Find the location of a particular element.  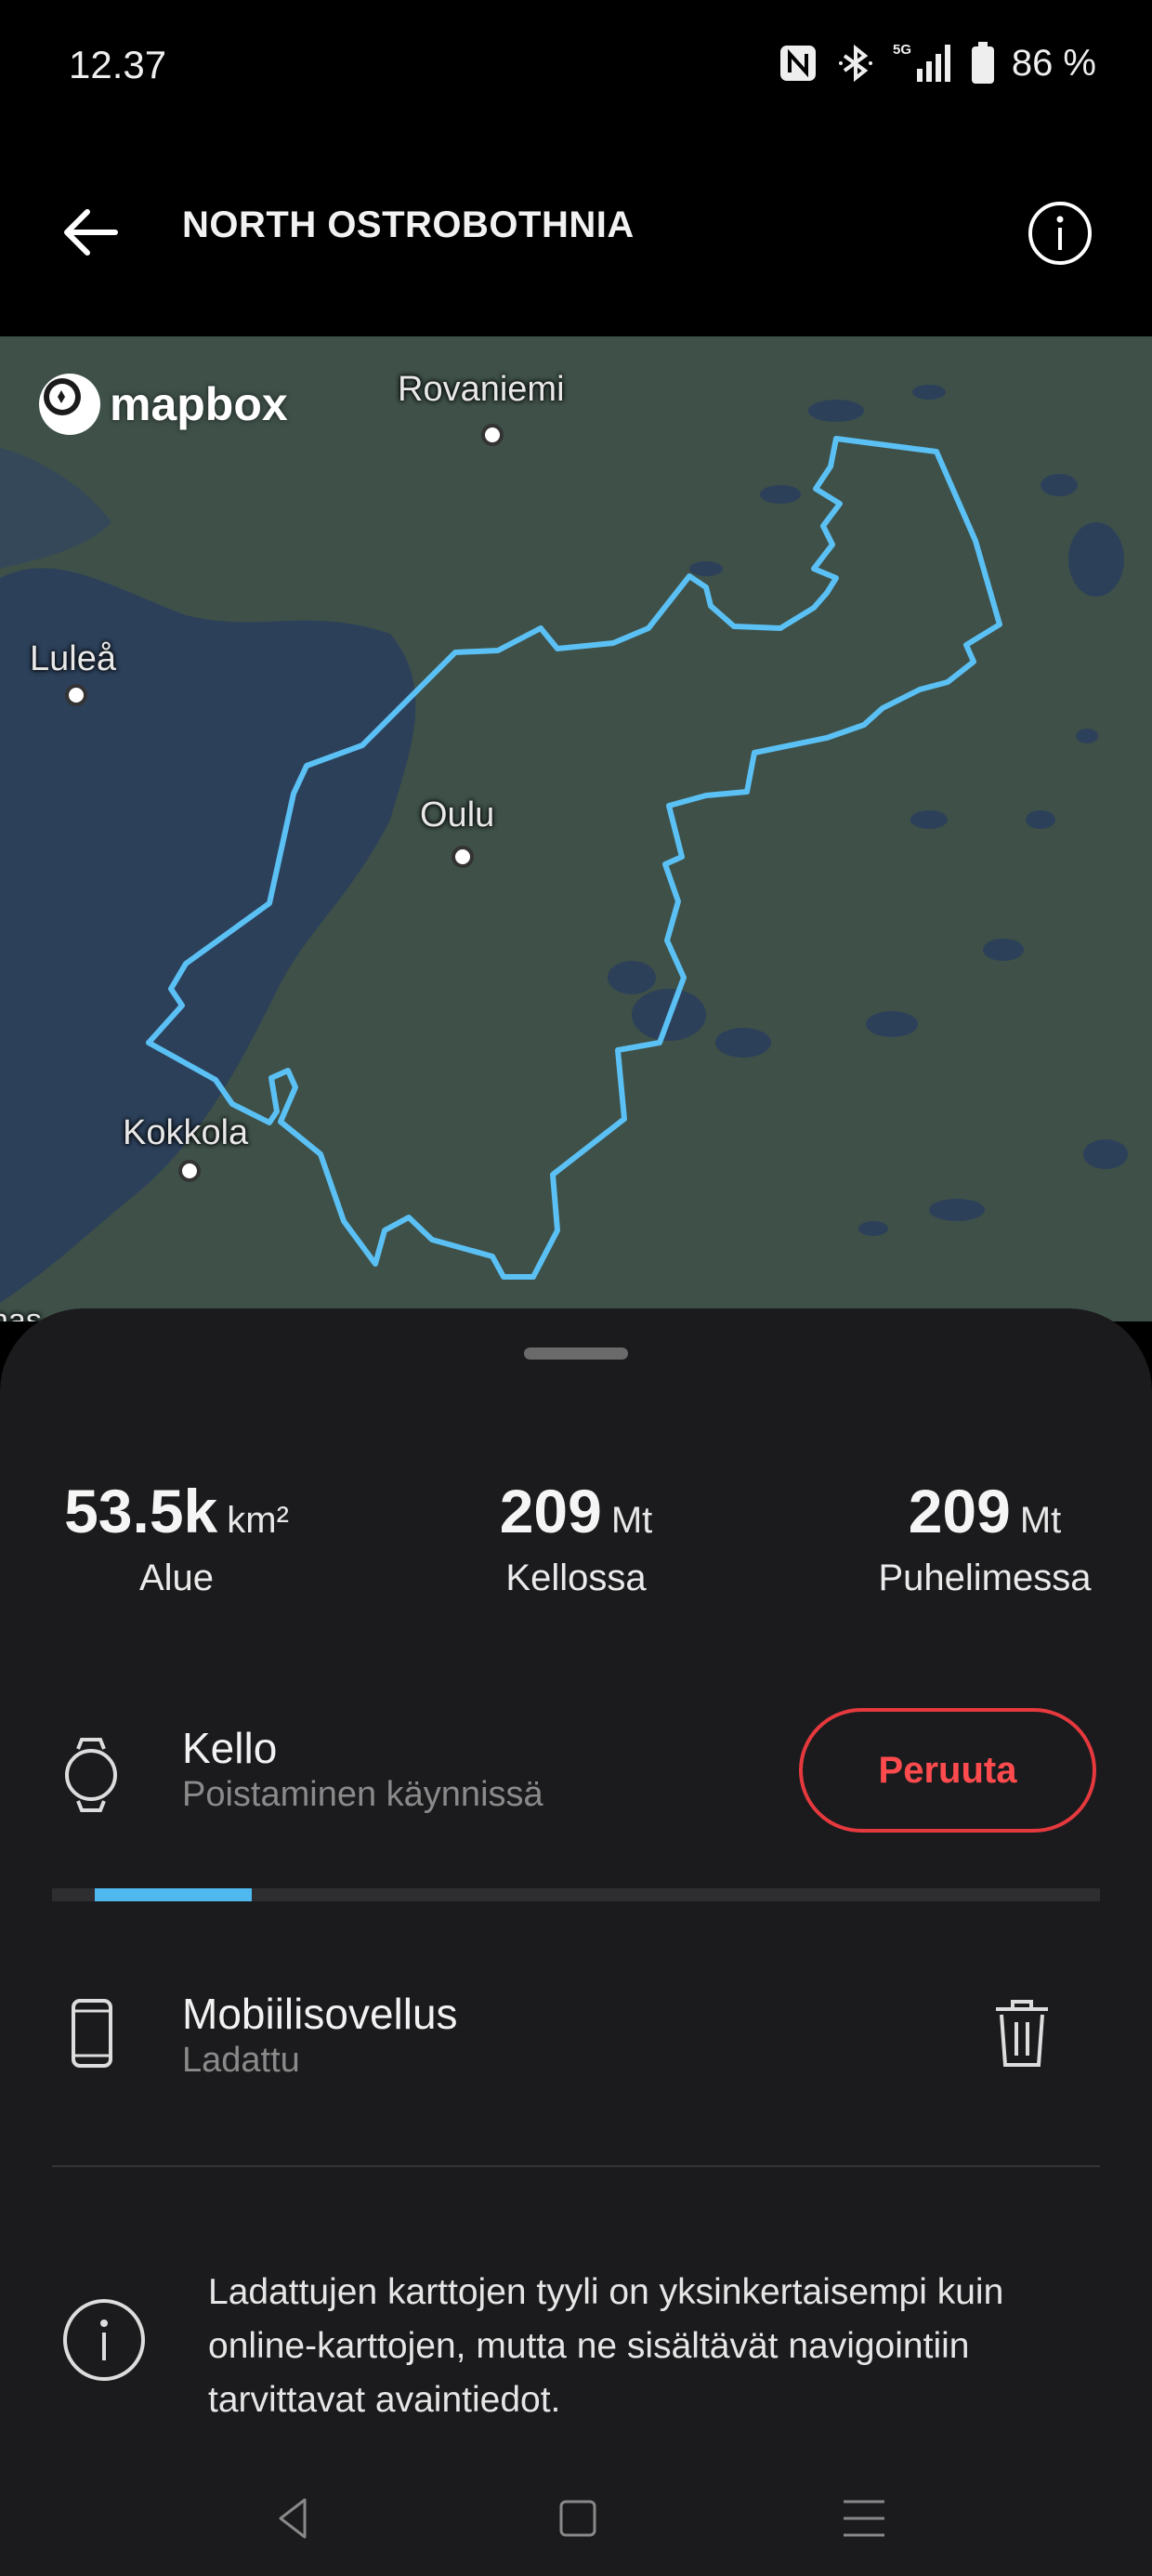

back-button is located at coordinates (91, 232).